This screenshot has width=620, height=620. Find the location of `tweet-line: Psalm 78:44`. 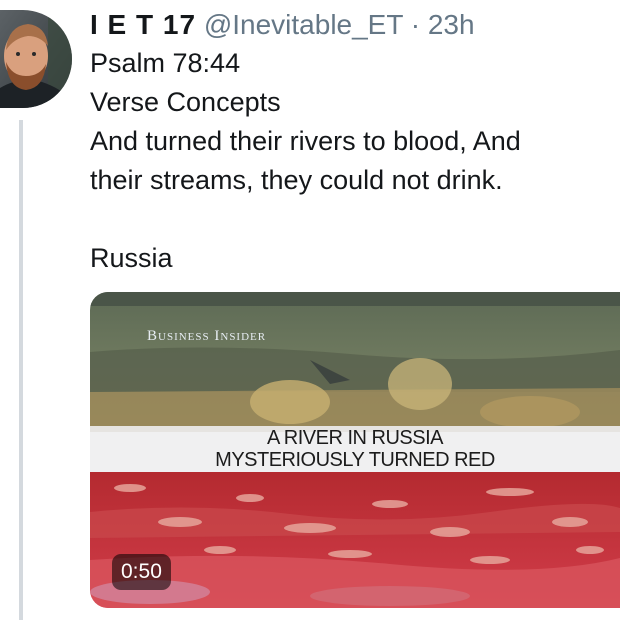

tweet-line: Psalm 78:44 is located at coordinates (165, 63).